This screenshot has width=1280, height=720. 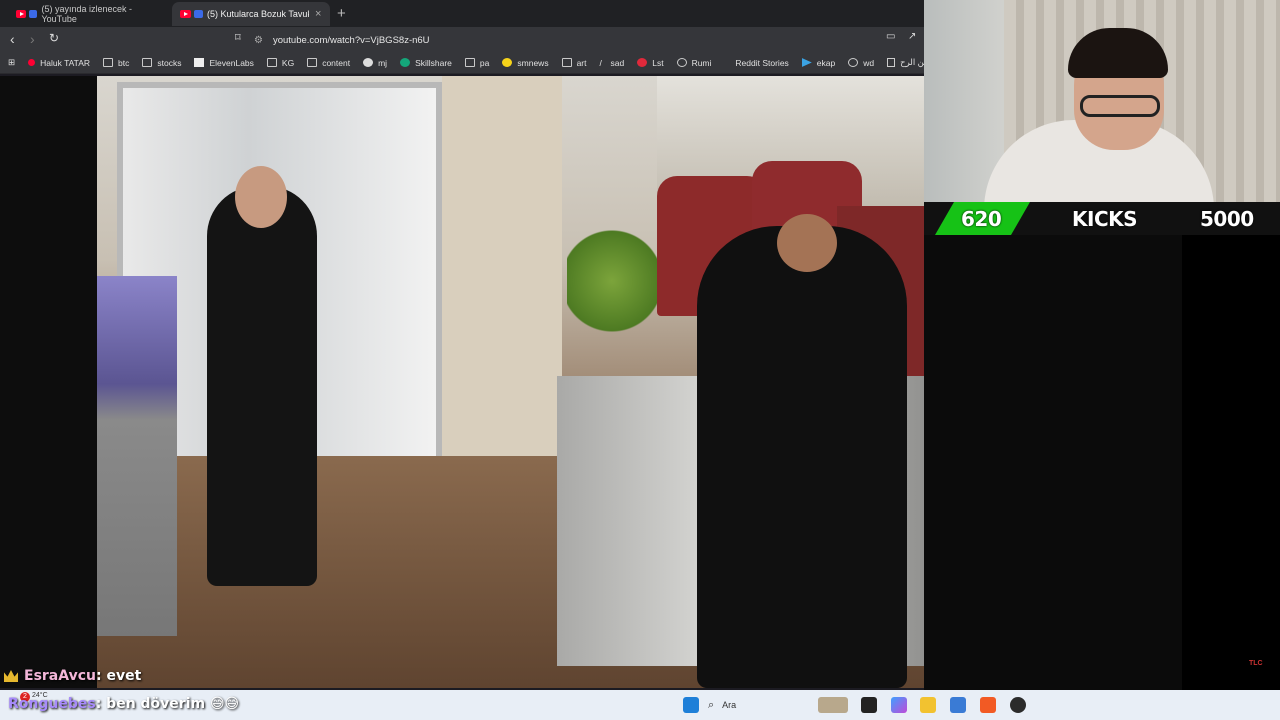 What do you see at coordinates (981, 219) in the screenshot?
I see `stat-current-value: 620` at bounding box center [981, 219].